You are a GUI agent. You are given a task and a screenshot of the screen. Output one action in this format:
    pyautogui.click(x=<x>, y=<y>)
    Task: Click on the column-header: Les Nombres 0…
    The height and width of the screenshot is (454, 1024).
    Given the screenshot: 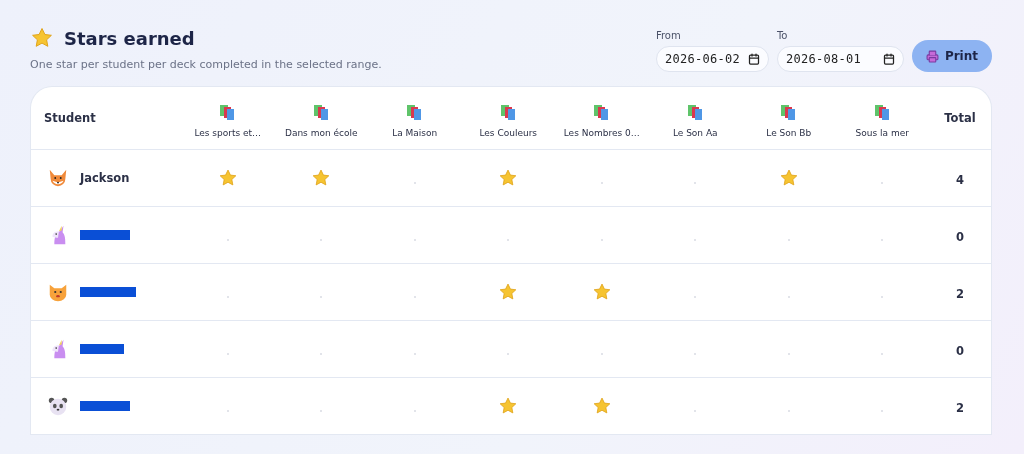 What is the action you would take?
    pyautogui.click(x=601, y=133)
    